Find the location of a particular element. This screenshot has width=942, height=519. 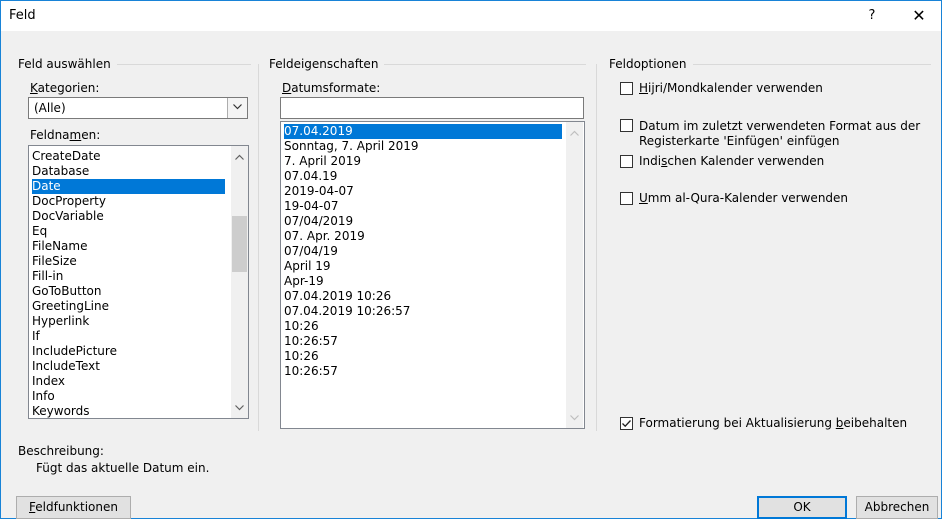

list-item: IncludeText is located at coordinates (128, 366).